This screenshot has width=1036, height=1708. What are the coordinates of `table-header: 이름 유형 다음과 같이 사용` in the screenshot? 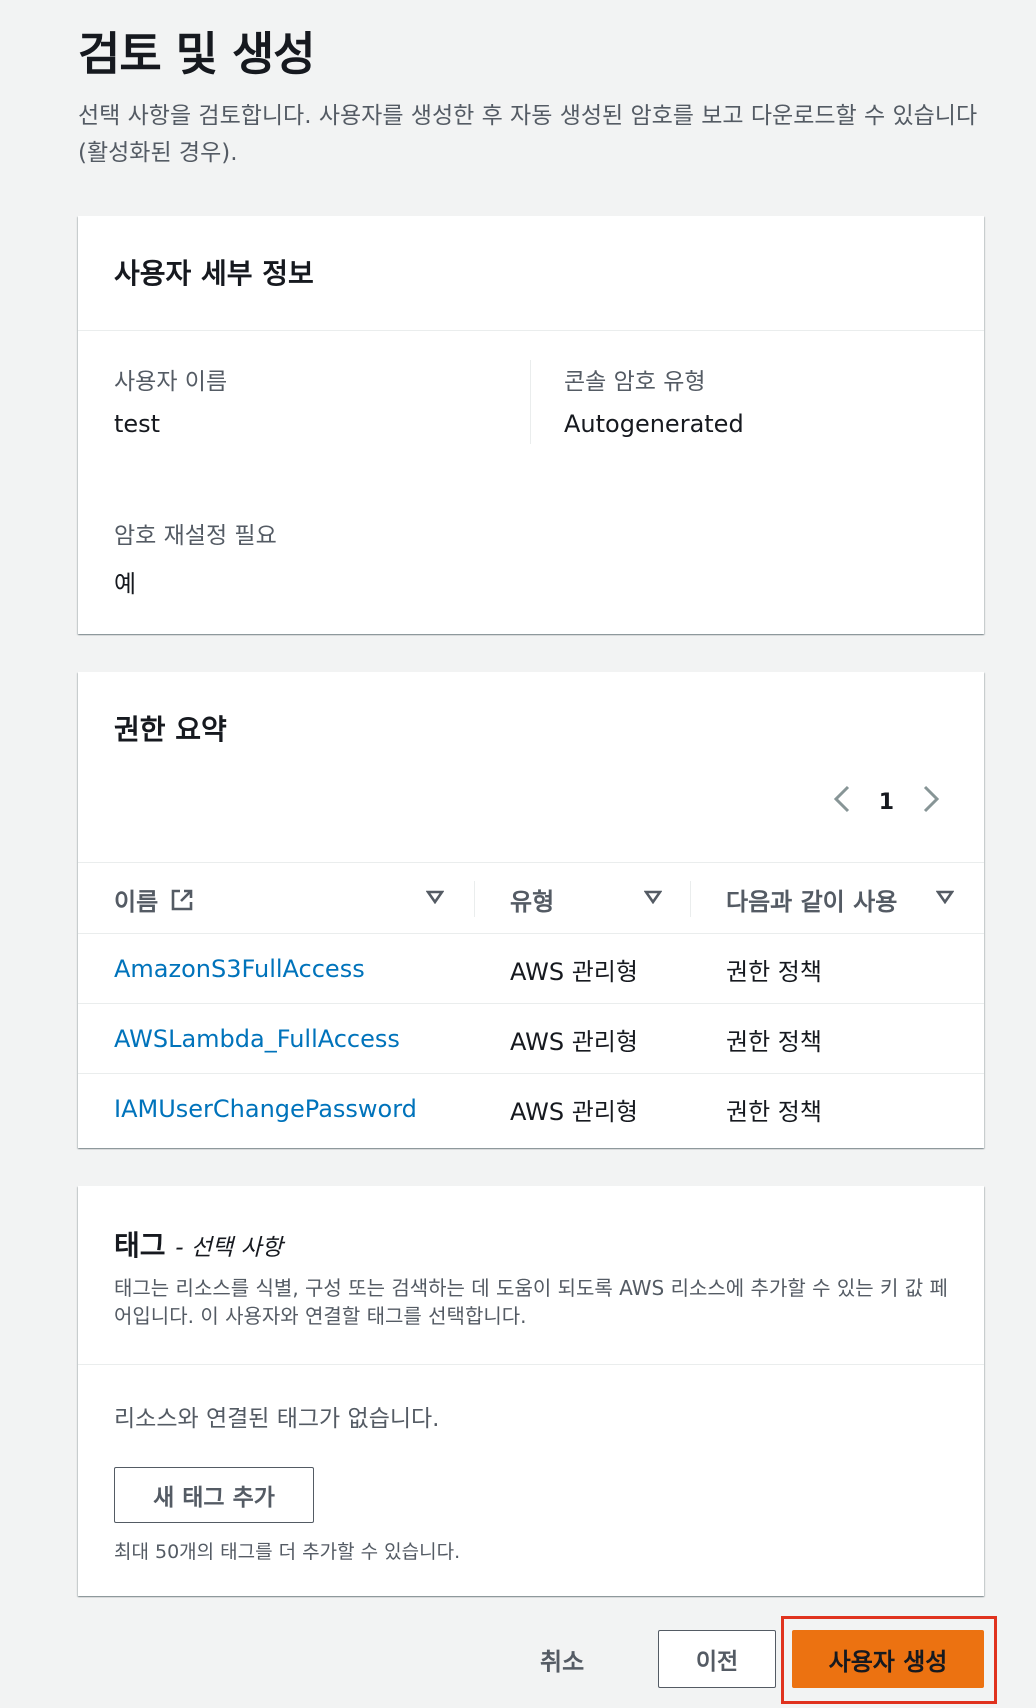 It's located at (531, 898).